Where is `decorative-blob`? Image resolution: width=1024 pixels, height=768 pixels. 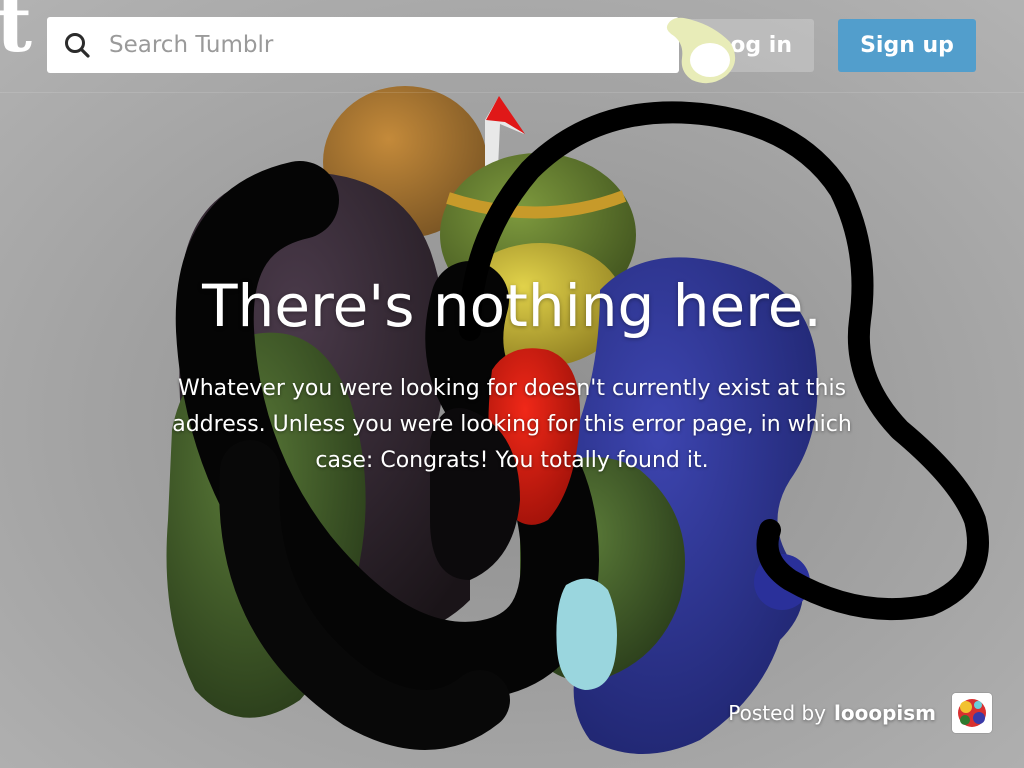 decorative-blob is located at coordinates (701, 50).